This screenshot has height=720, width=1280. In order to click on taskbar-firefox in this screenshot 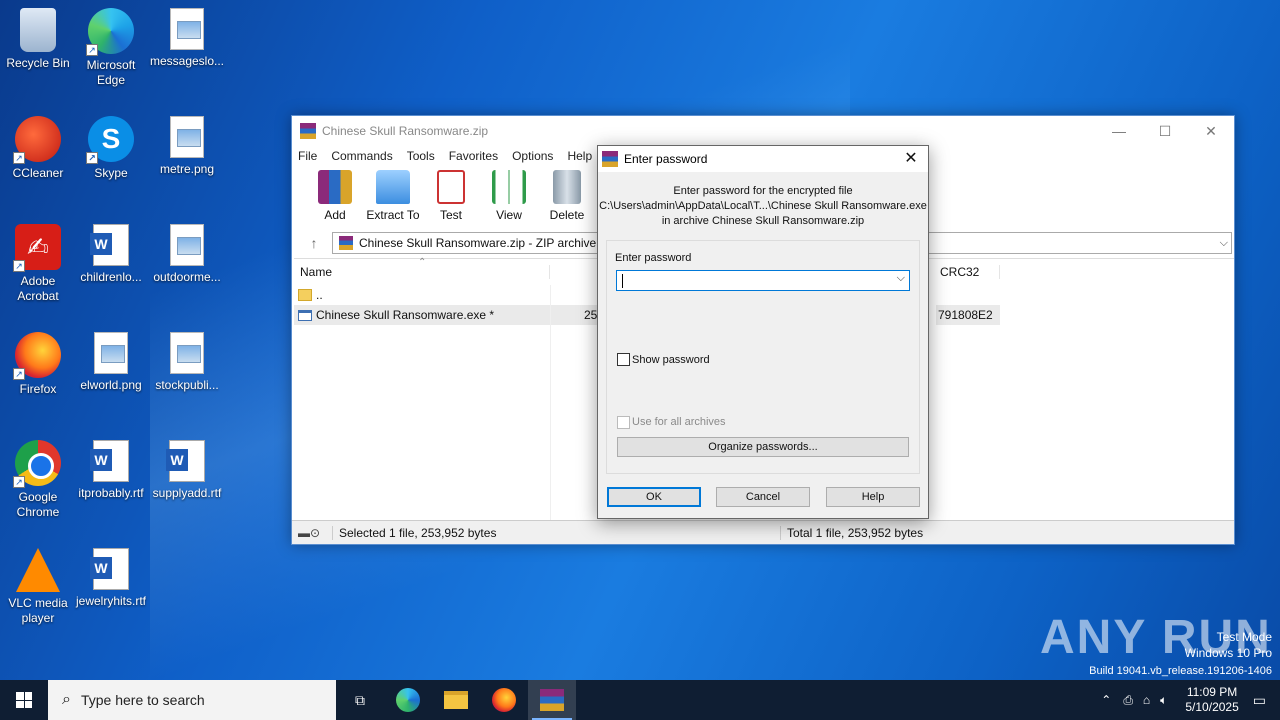, I will do `click(504, 700)`.